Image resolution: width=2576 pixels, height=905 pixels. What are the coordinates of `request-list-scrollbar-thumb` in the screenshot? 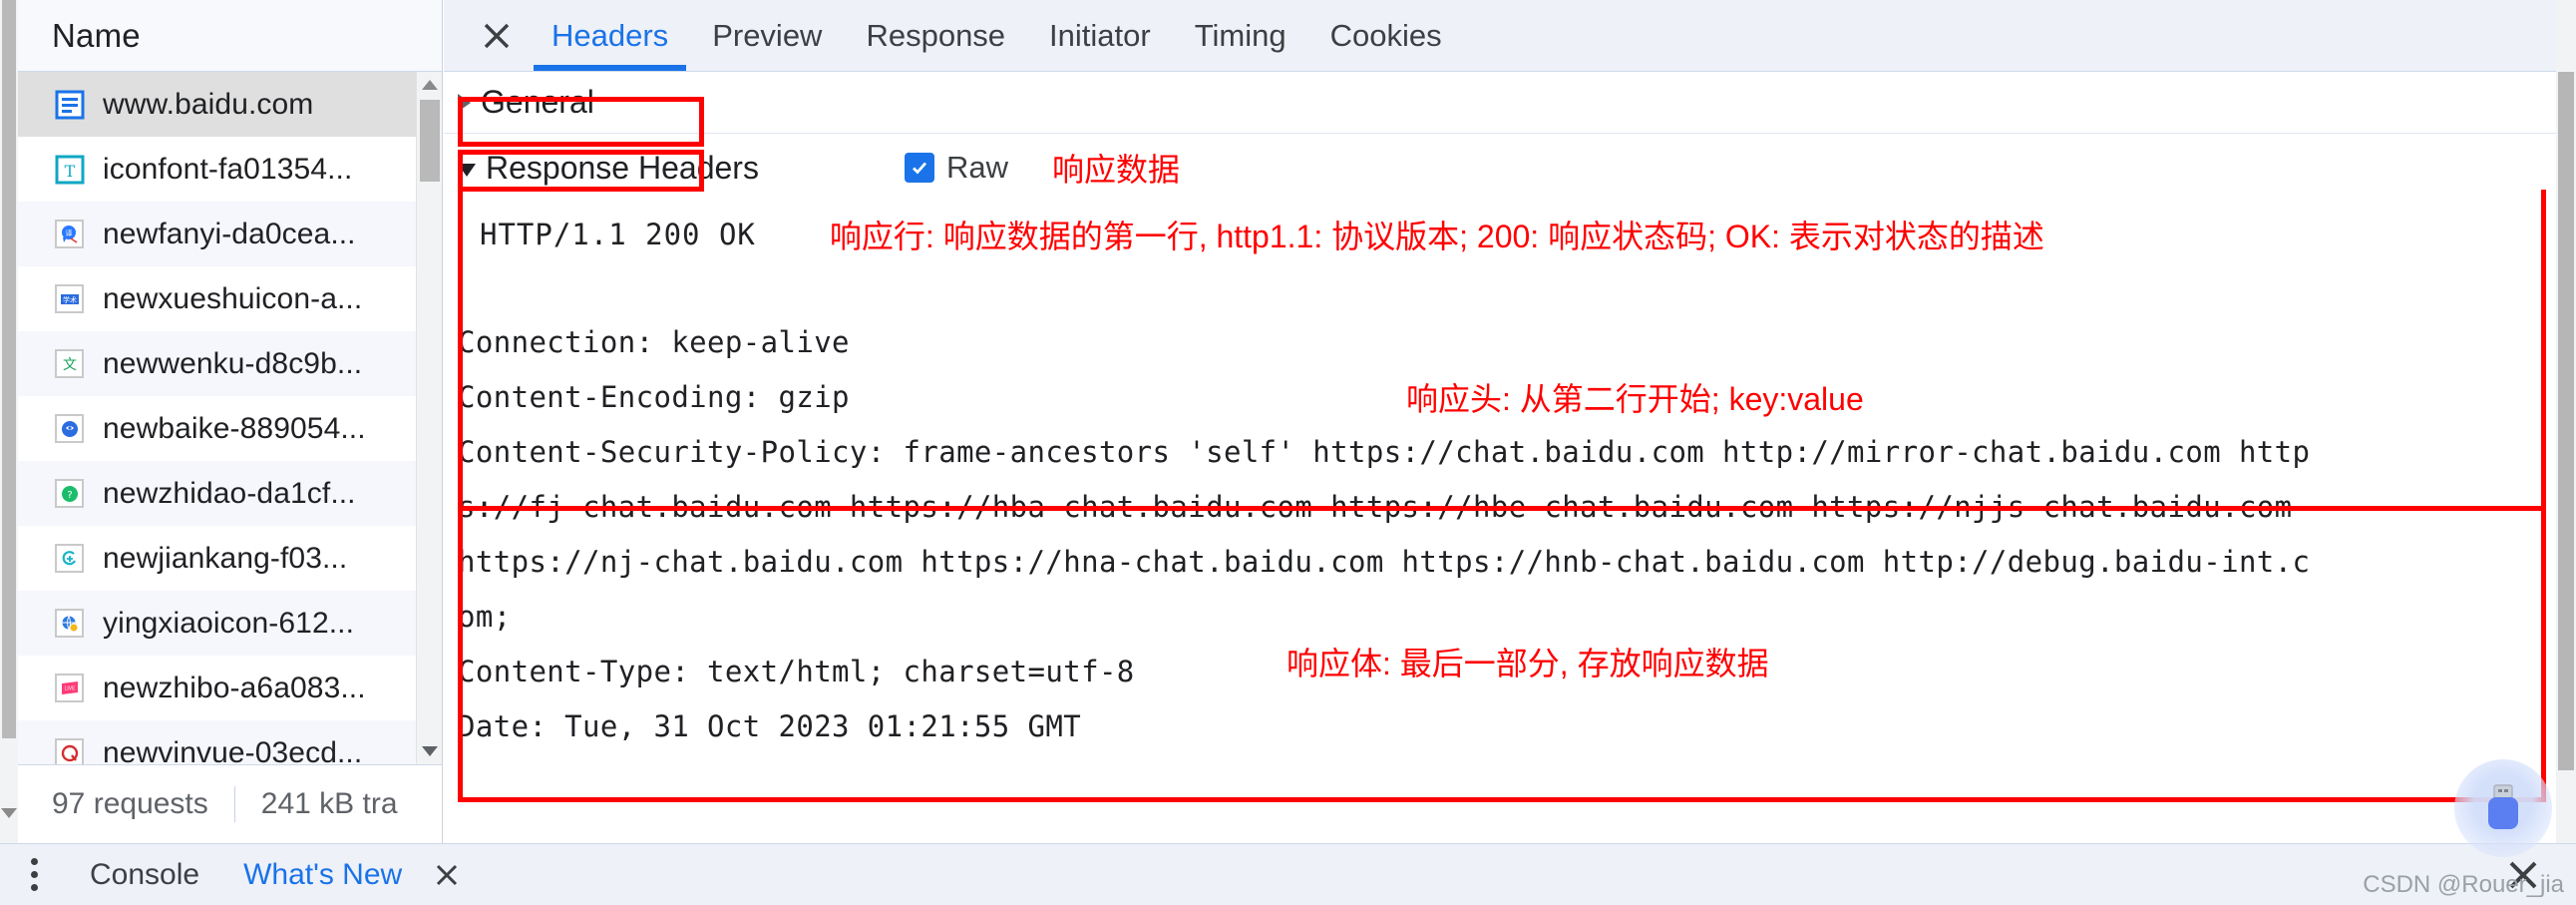 It's located at (430, 141).